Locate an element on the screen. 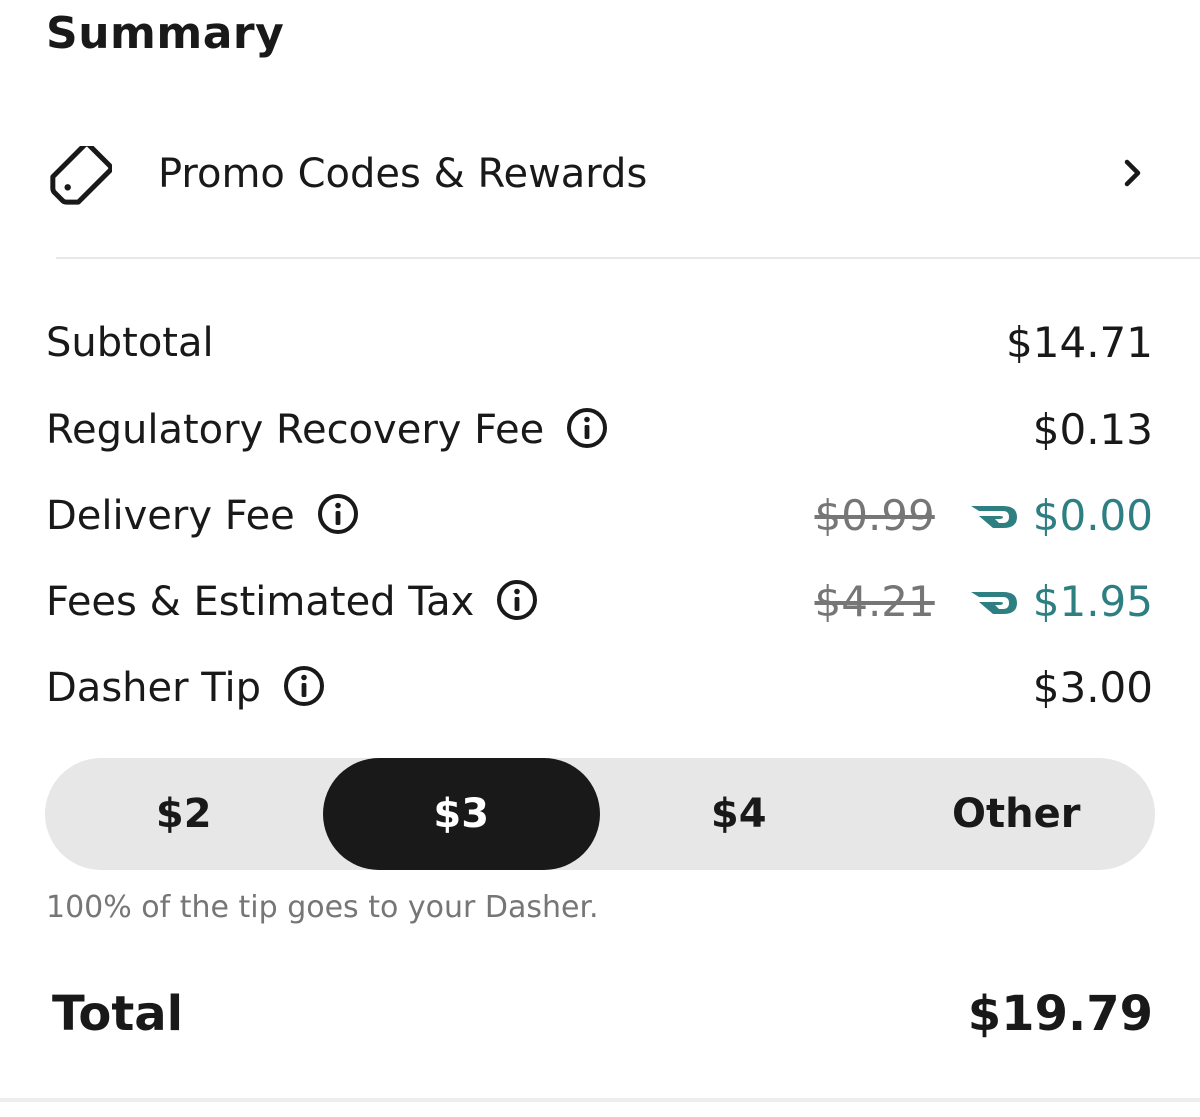 The image size is (1200, 1117). tip-option-other: Other is located at coordinates (1017, 814).